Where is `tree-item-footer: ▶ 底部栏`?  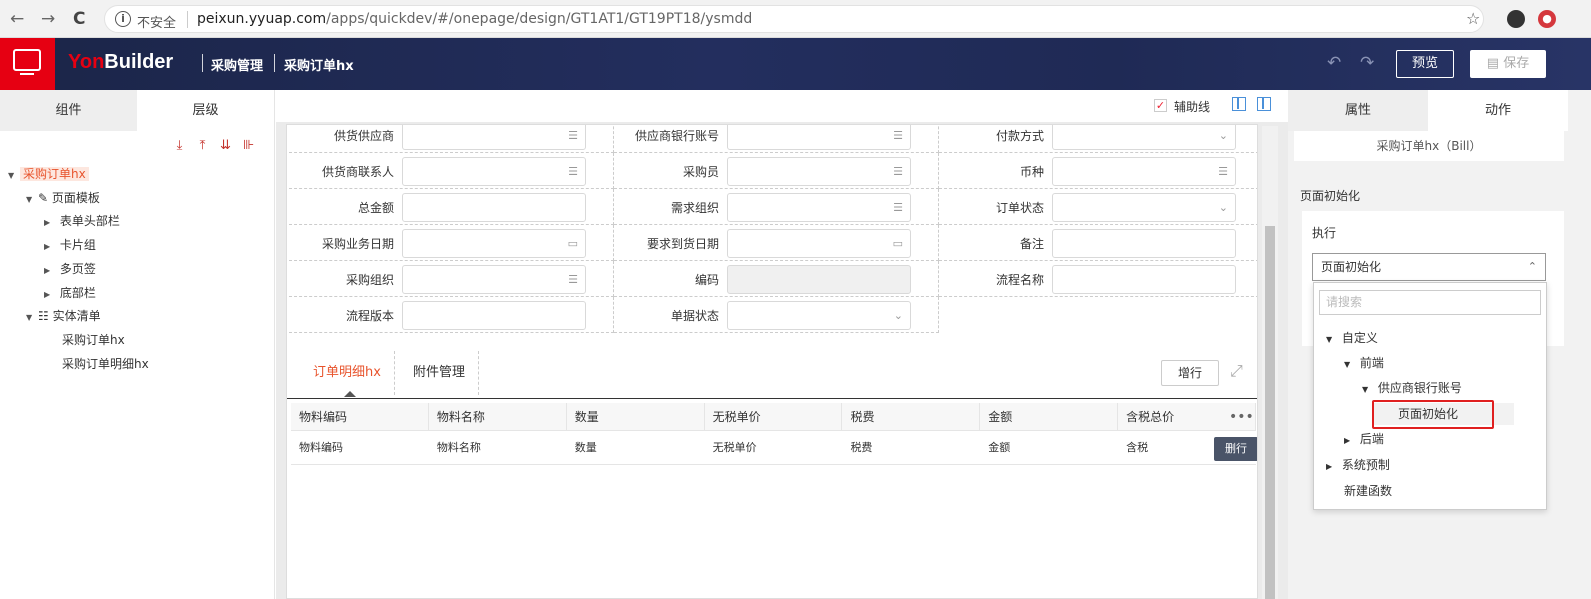 tree-item-footer: ▶ 底部栏 is located at coordinates (70, 293).